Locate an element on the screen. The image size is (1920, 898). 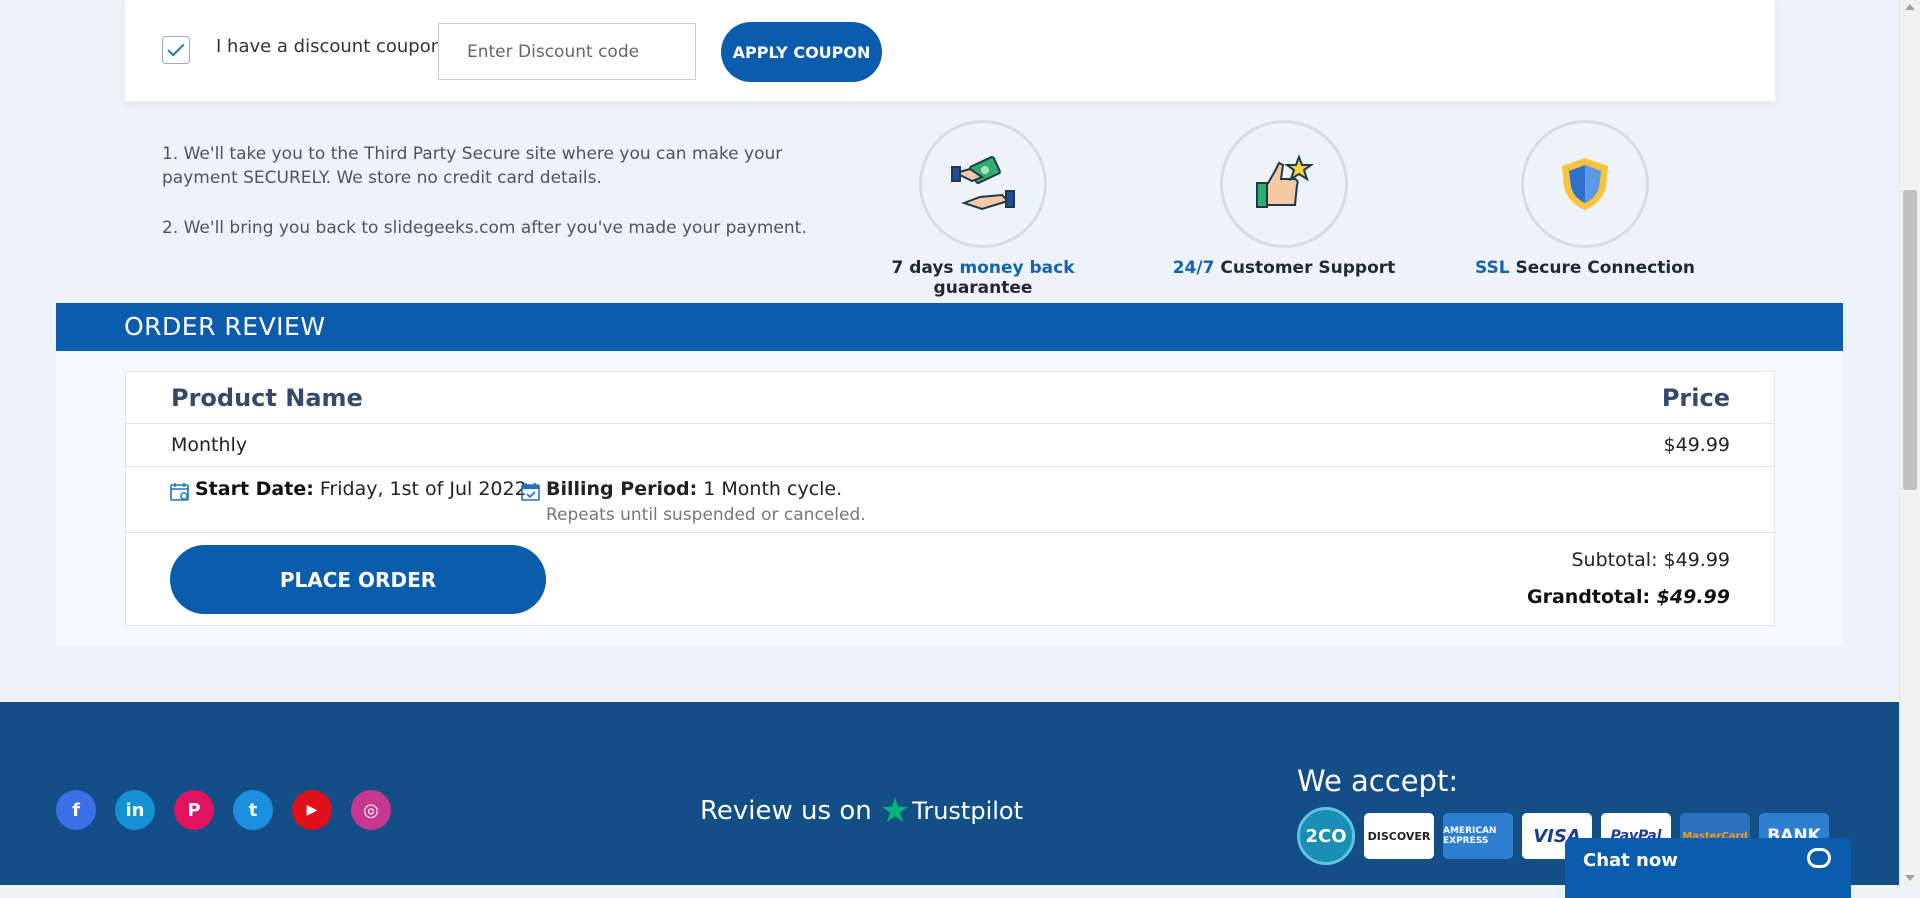
chat-bubble-icon is located at coordinates (1819, 858).